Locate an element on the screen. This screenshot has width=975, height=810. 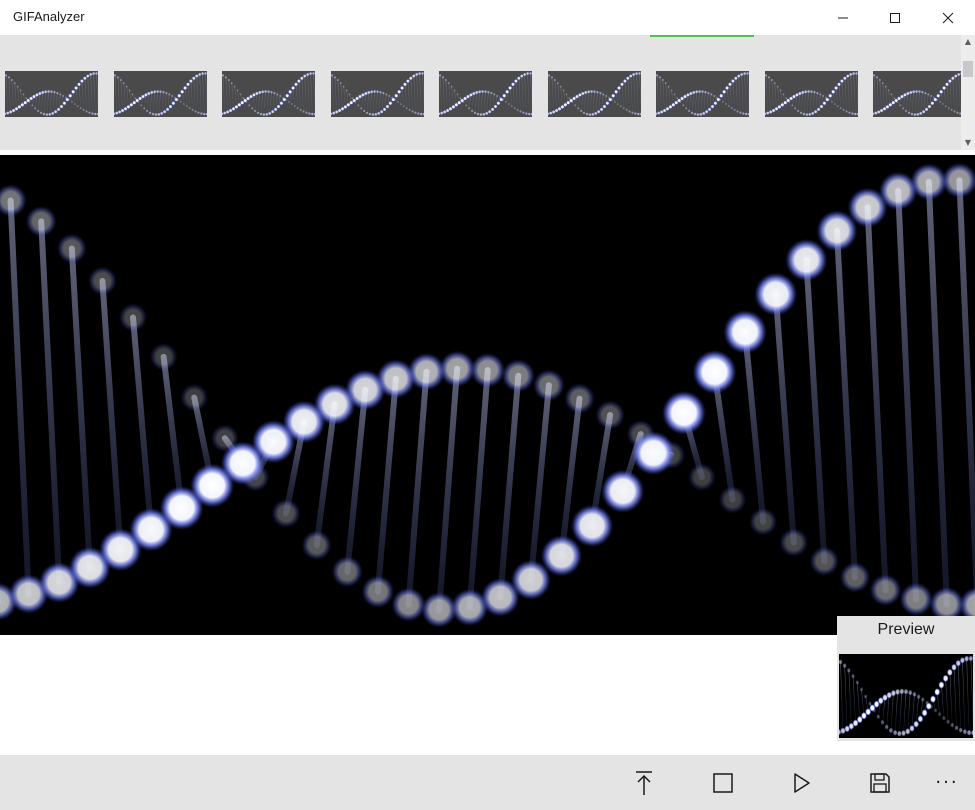
scroll-up-icon: ▲ is located at coordinates (968, 42).